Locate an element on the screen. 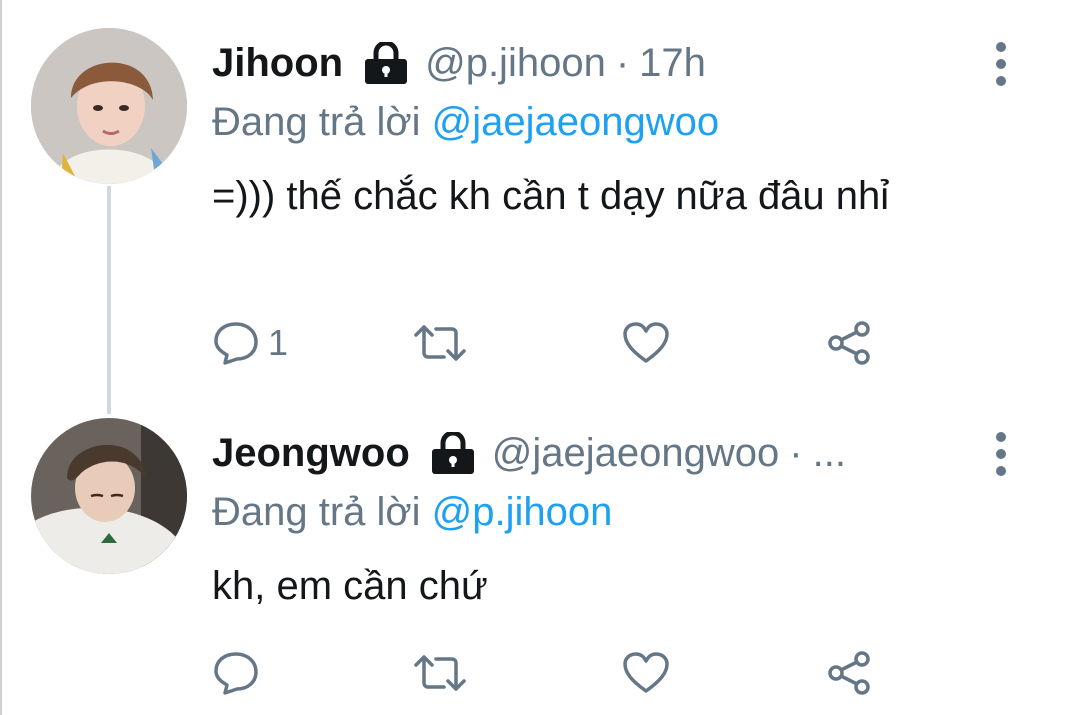 This screenshot has width=1080, height=715. tweet-text: kh, em cần chứ is located at coordinates (350, 586).